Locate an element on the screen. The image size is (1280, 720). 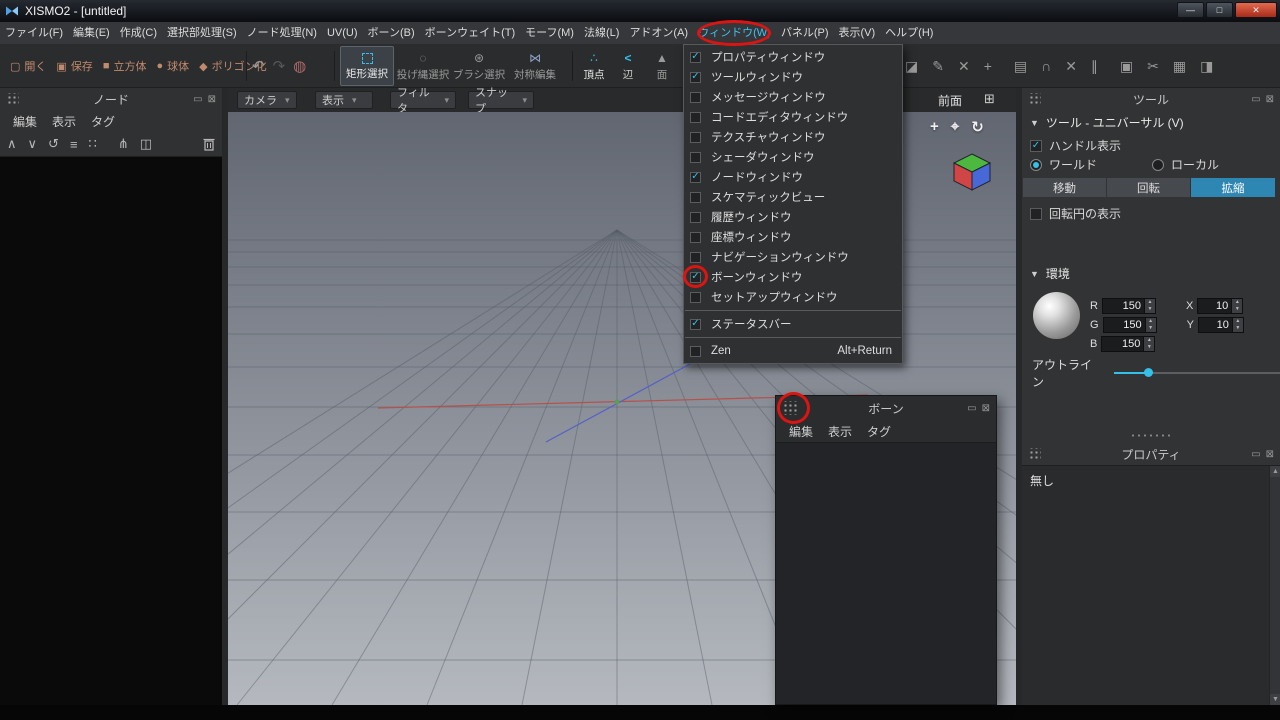
menu-file: ファイル(F) is located at coordinates (34, 33).